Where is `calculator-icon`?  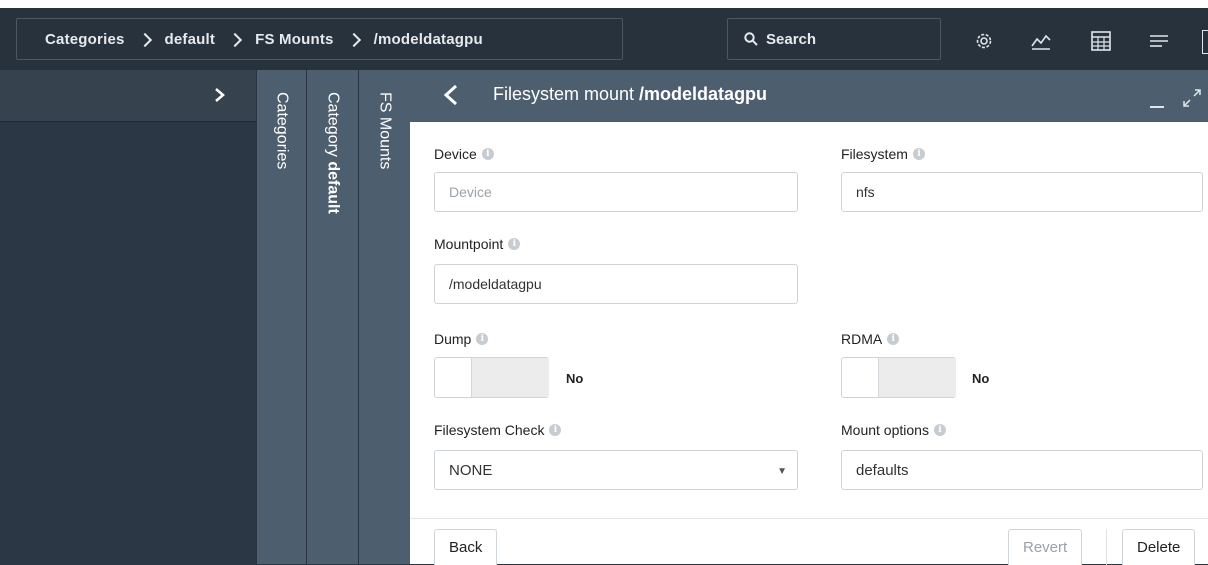
calculator-icon is located at coordinates (1101, 41).